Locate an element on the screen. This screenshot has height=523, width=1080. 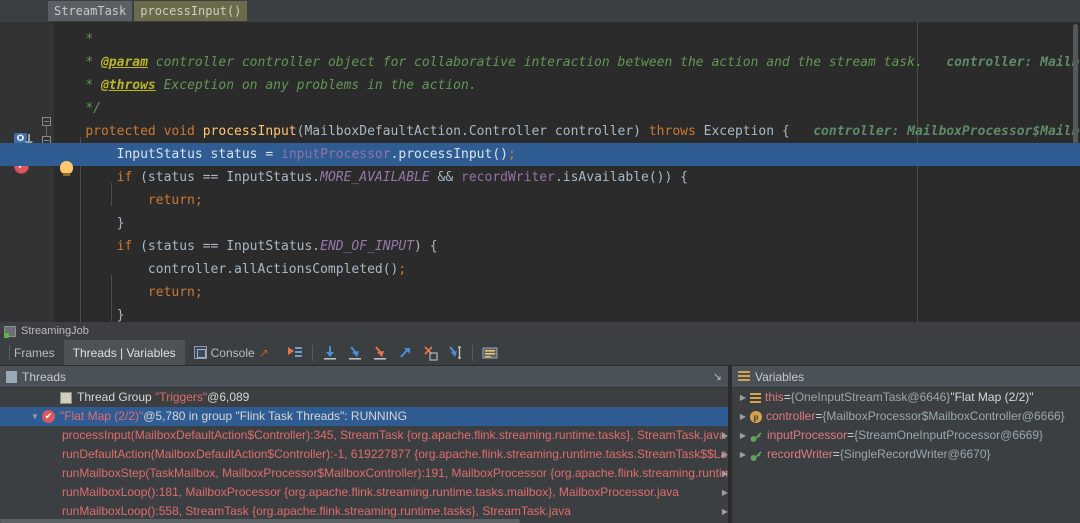
tab-frames: Frames is located at coordinates (32, 352).